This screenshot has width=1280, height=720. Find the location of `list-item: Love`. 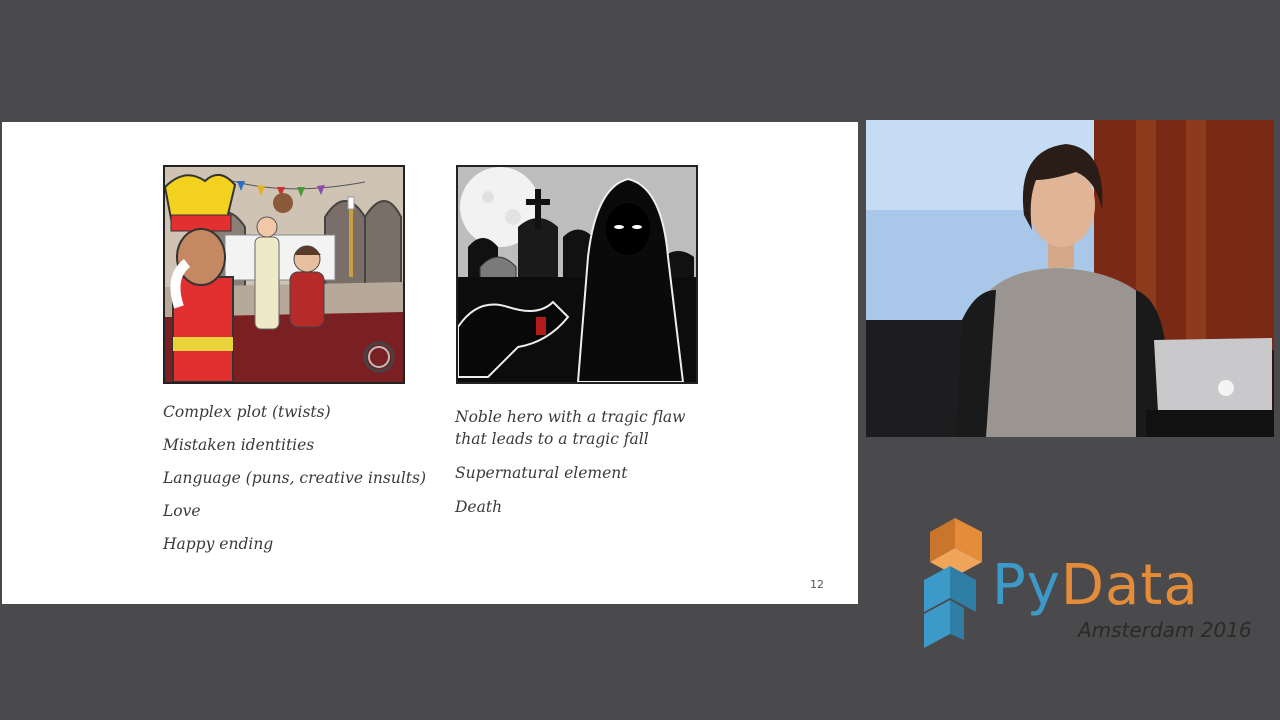

list-item: Love is located at coordinates (182, 511).